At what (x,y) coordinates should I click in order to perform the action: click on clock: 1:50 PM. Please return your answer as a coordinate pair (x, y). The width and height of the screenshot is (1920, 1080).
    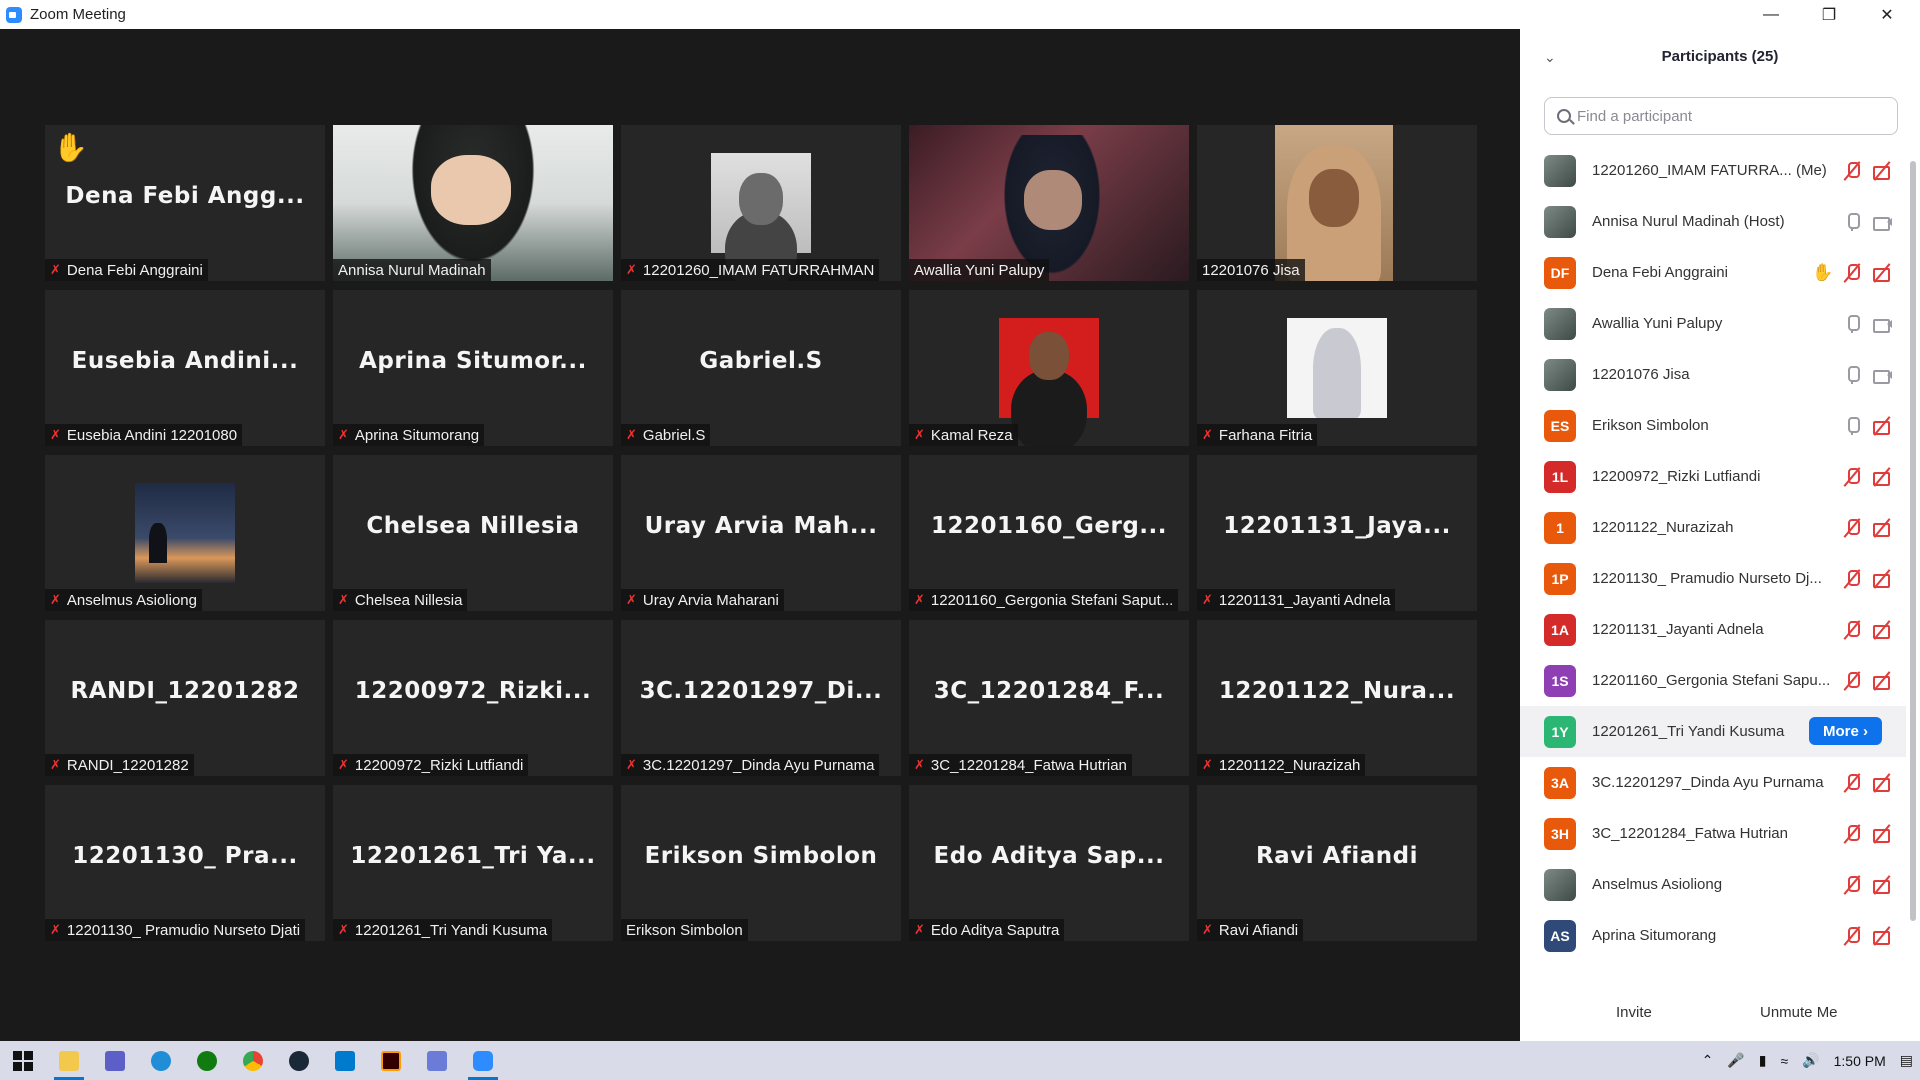
    Looking at the image, I should click on (1860, 1061).